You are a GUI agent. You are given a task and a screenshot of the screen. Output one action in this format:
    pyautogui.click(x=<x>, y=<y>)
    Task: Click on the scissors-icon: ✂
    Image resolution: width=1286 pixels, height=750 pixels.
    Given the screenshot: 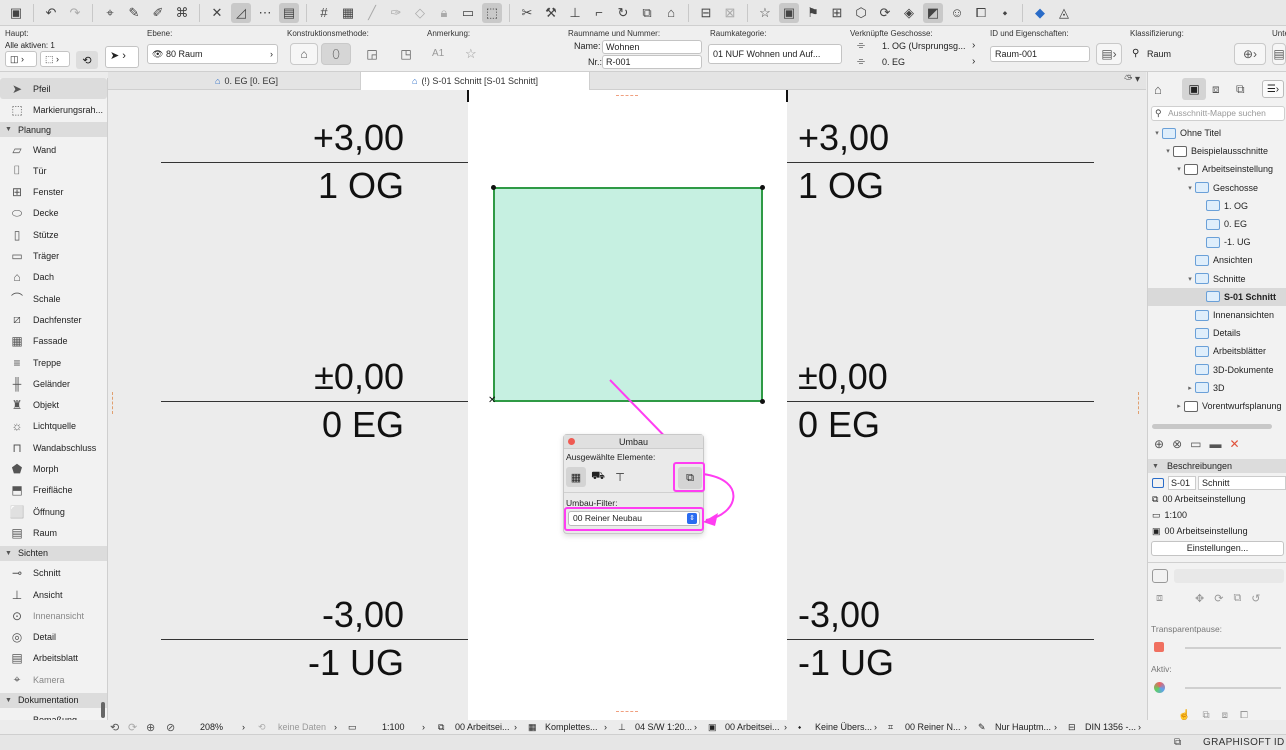 What is the action you would take?
    pyautogui.click(x=527, y=13)
    